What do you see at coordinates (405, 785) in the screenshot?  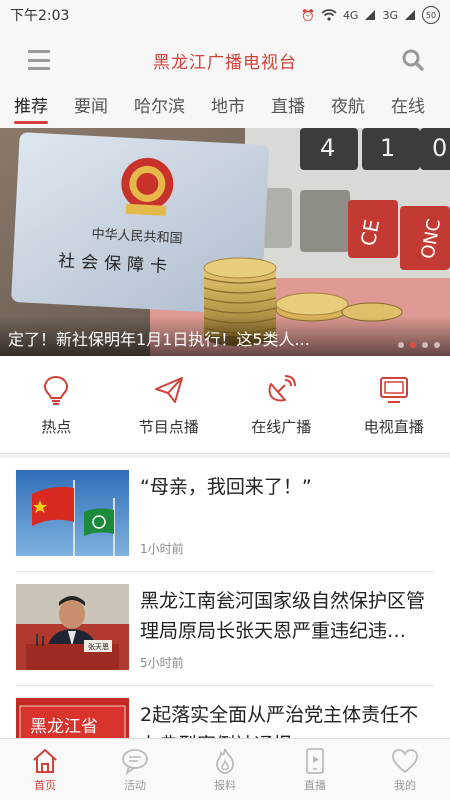 I see `tab-label: 我的` at bounding box center [405, 785].